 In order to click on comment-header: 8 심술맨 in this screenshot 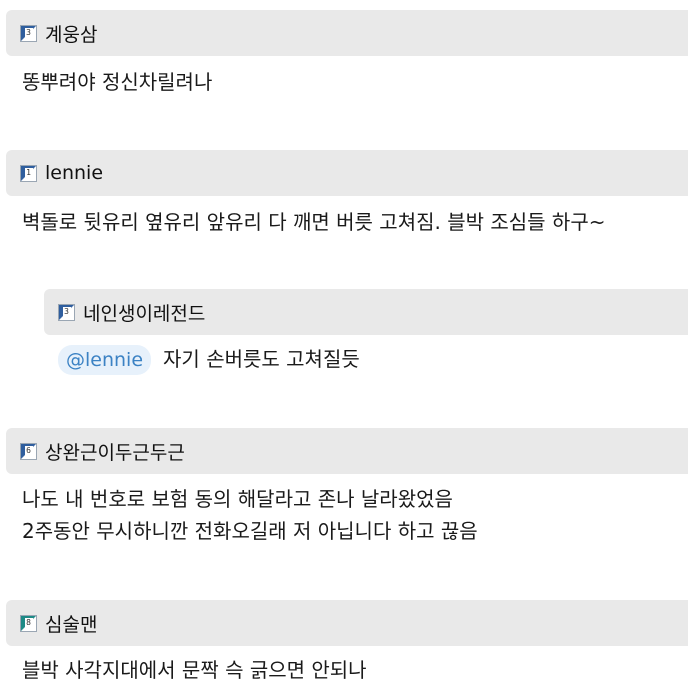, I will do `click(347, 623)`.